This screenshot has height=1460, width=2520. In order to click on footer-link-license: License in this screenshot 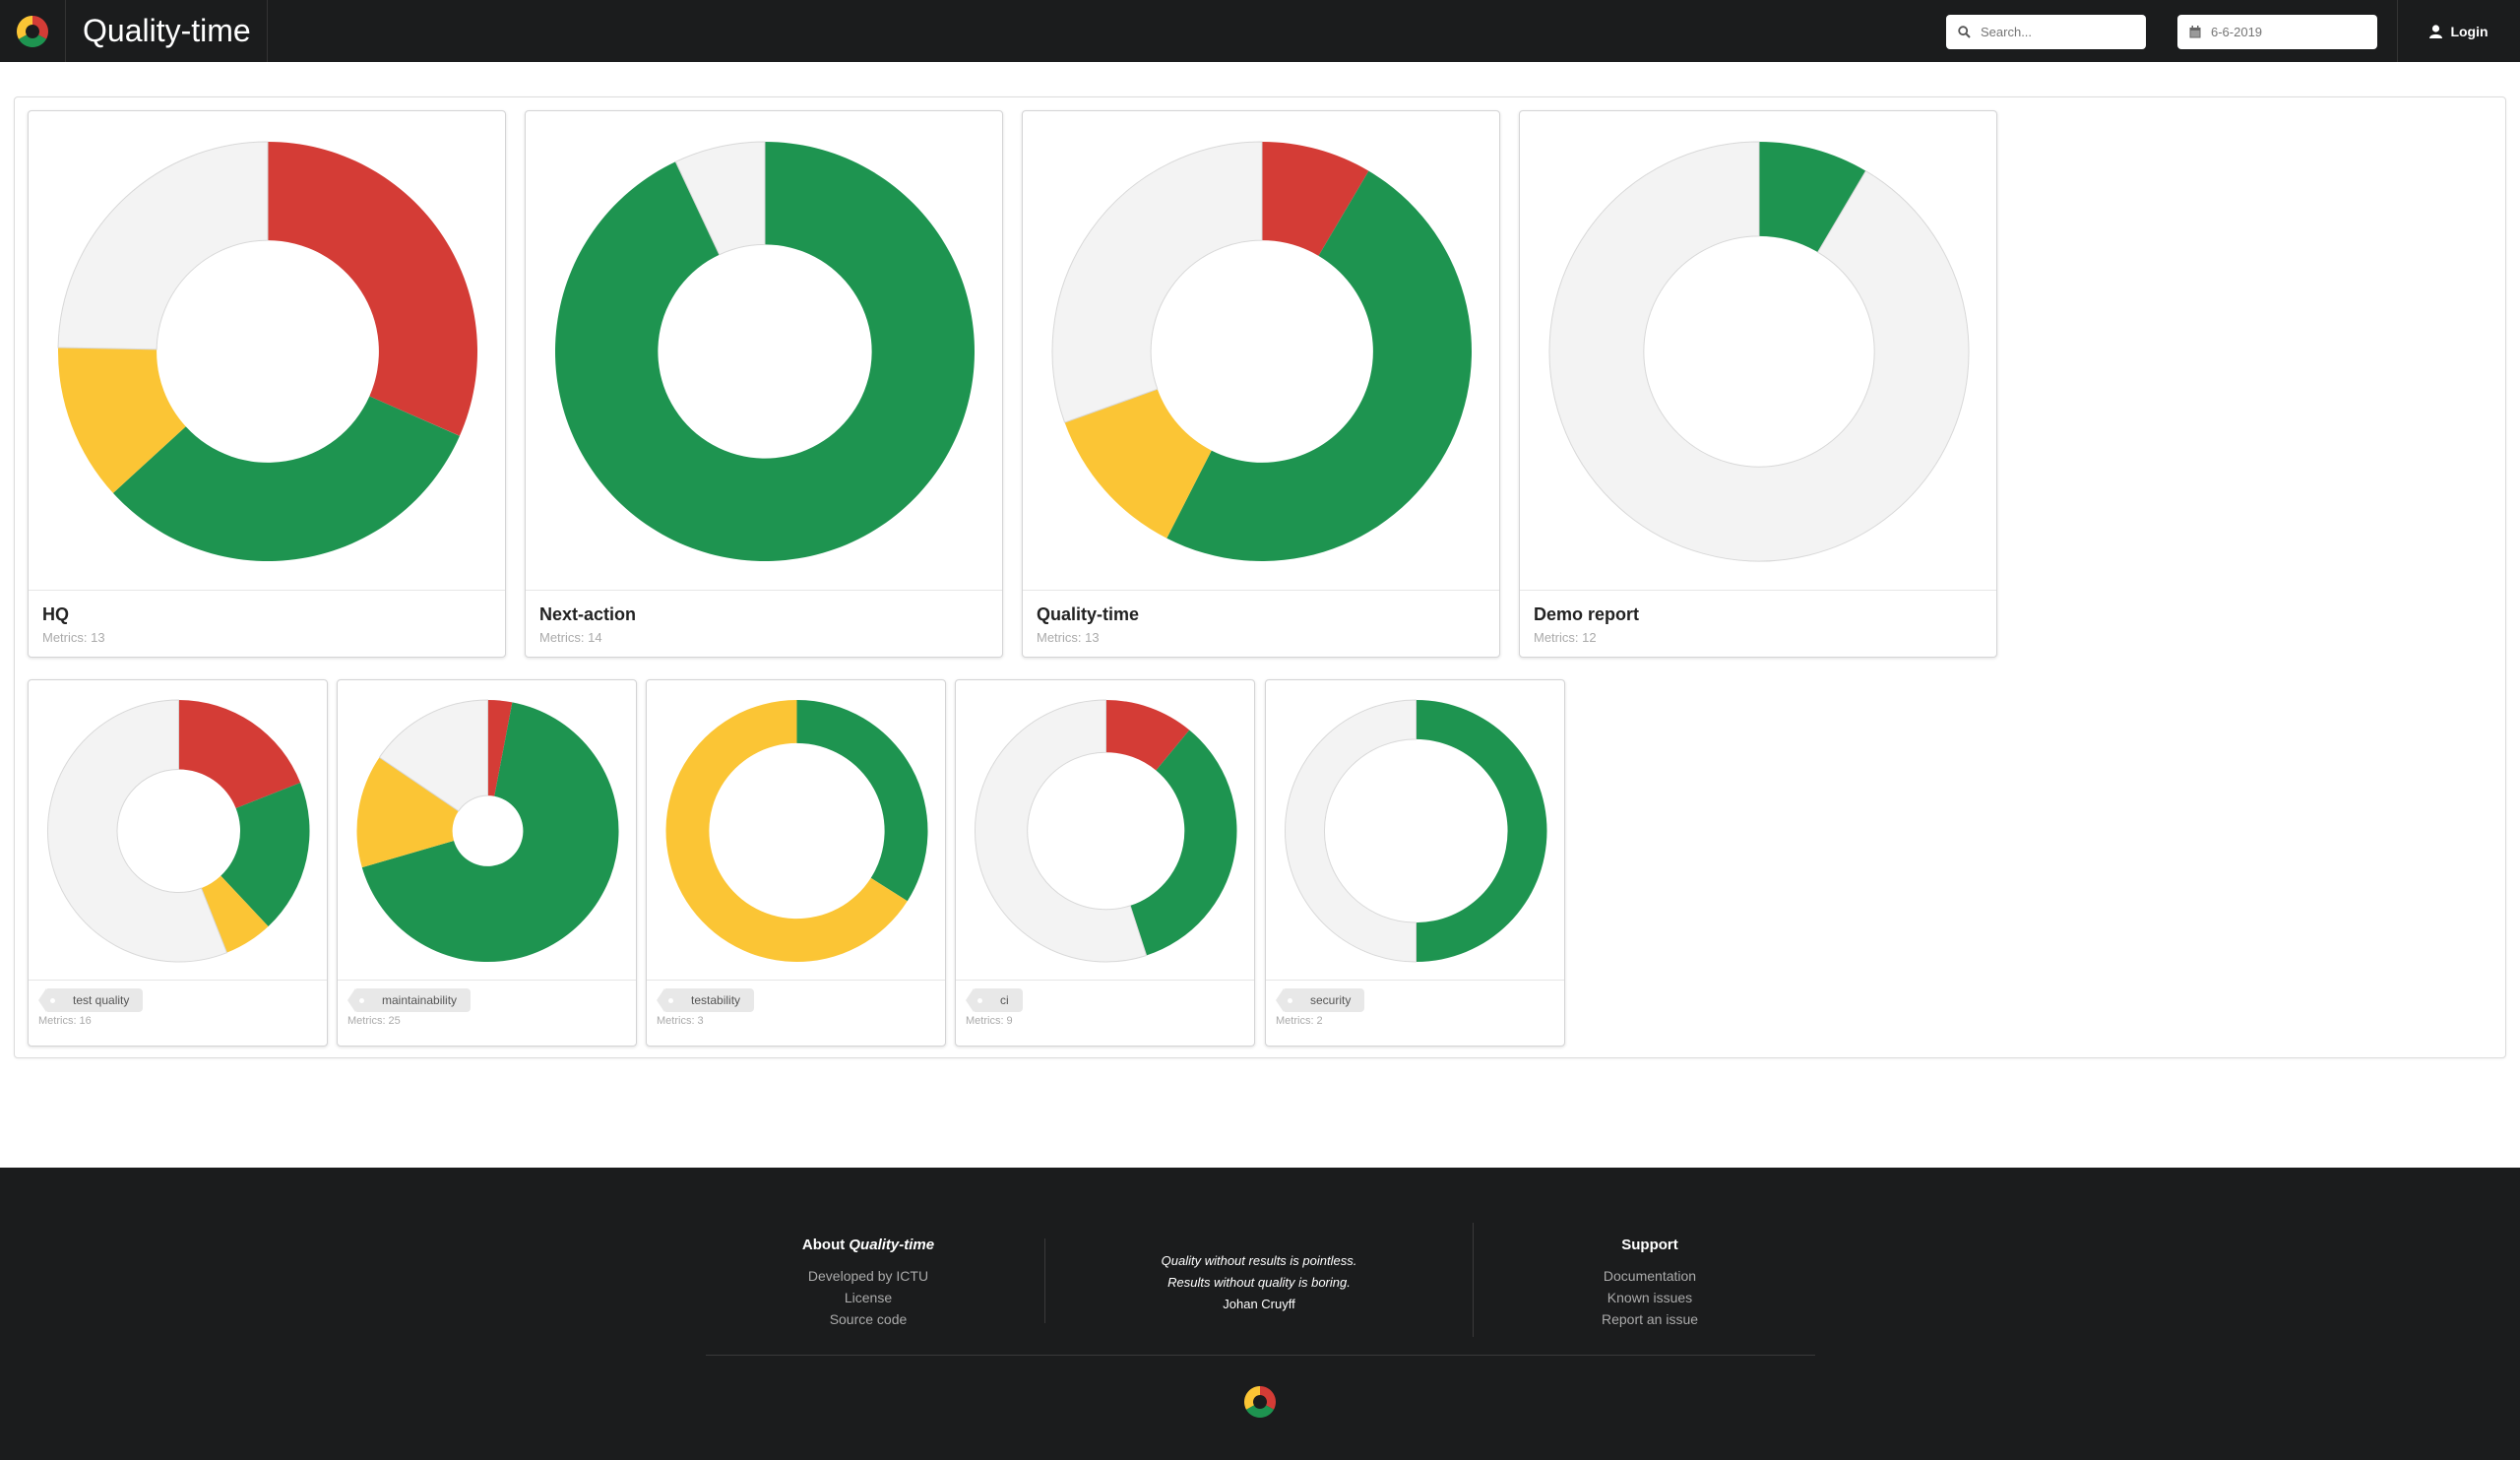, I will do `click(868, 1297)`.